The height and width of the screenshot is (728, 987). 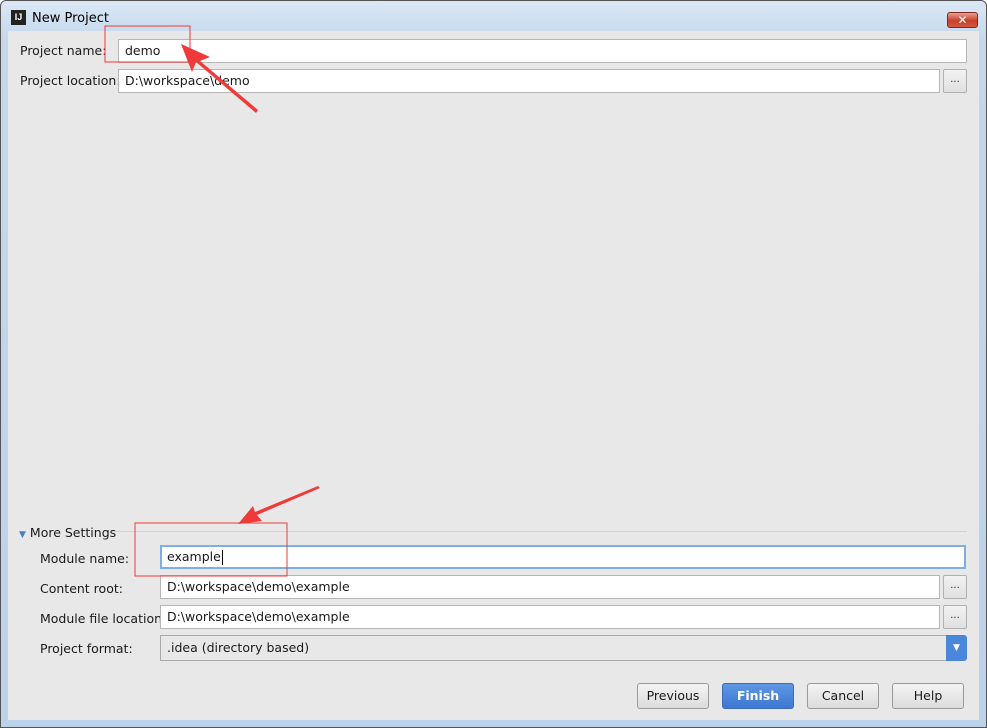 What do you see at coordinates (86, 648) in the screenshot?
I see `project-format-label: Project format:` at bounding box center [86, 648].